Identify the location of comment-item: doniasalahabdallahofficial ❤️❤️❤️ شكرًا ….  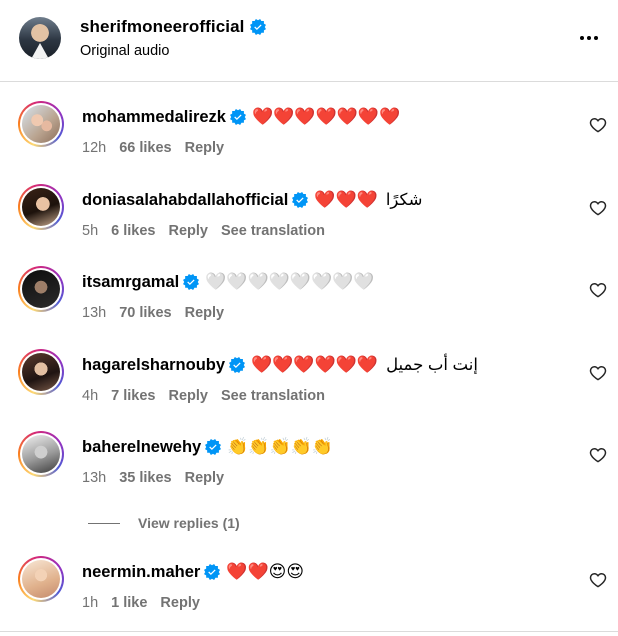
(309, 224).